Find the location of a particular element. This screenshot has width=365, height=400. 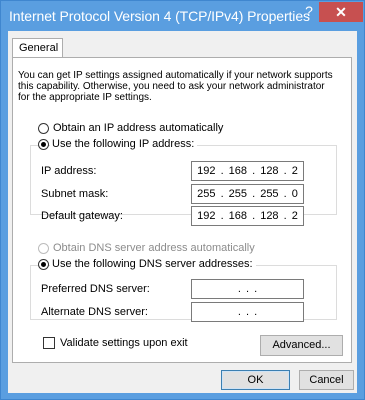

use-following-ip-label: Use the following IP address: is located at coordinates (124, 144).